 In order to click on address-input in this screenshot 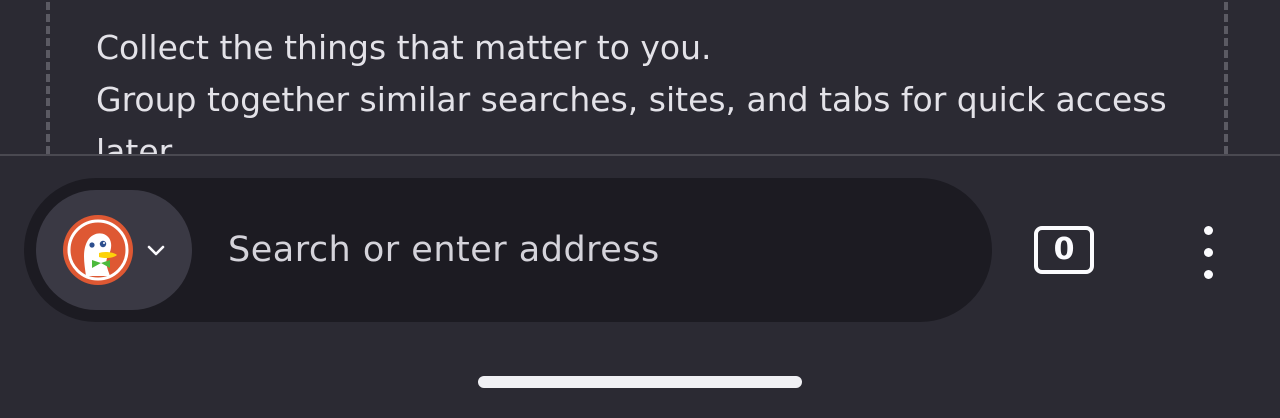, I will do `click(578, 250)`.